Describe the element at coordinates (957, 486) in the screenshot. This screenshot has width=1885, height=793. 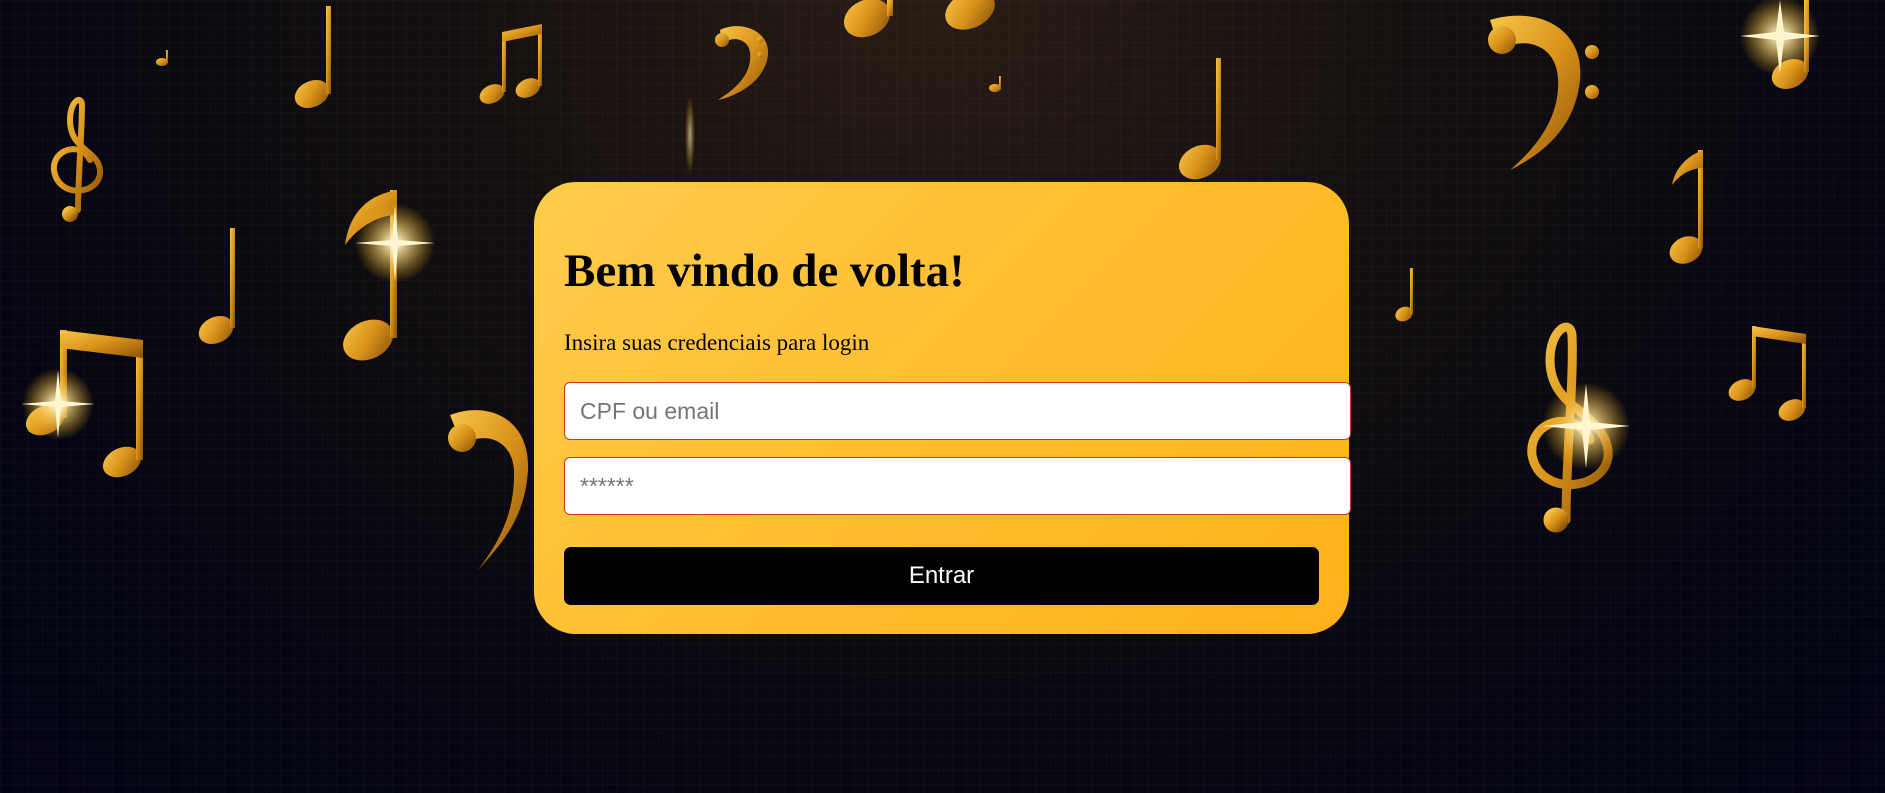
I see `password-input` at that location.